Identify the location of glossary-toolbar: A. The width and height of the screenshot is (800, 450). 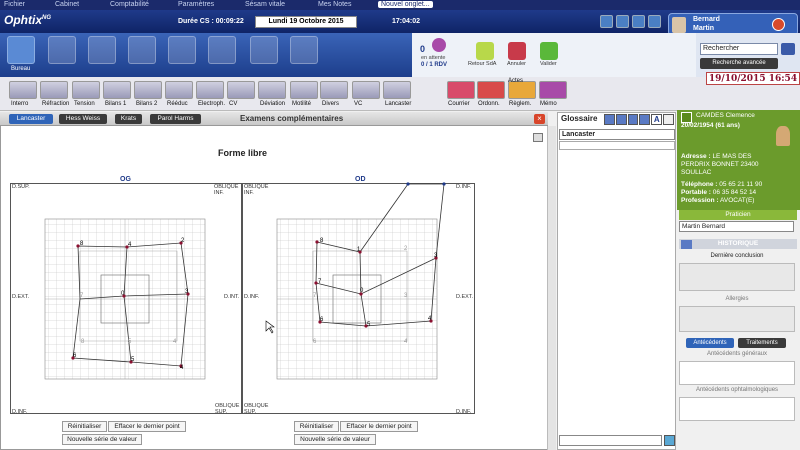
(639, 120).